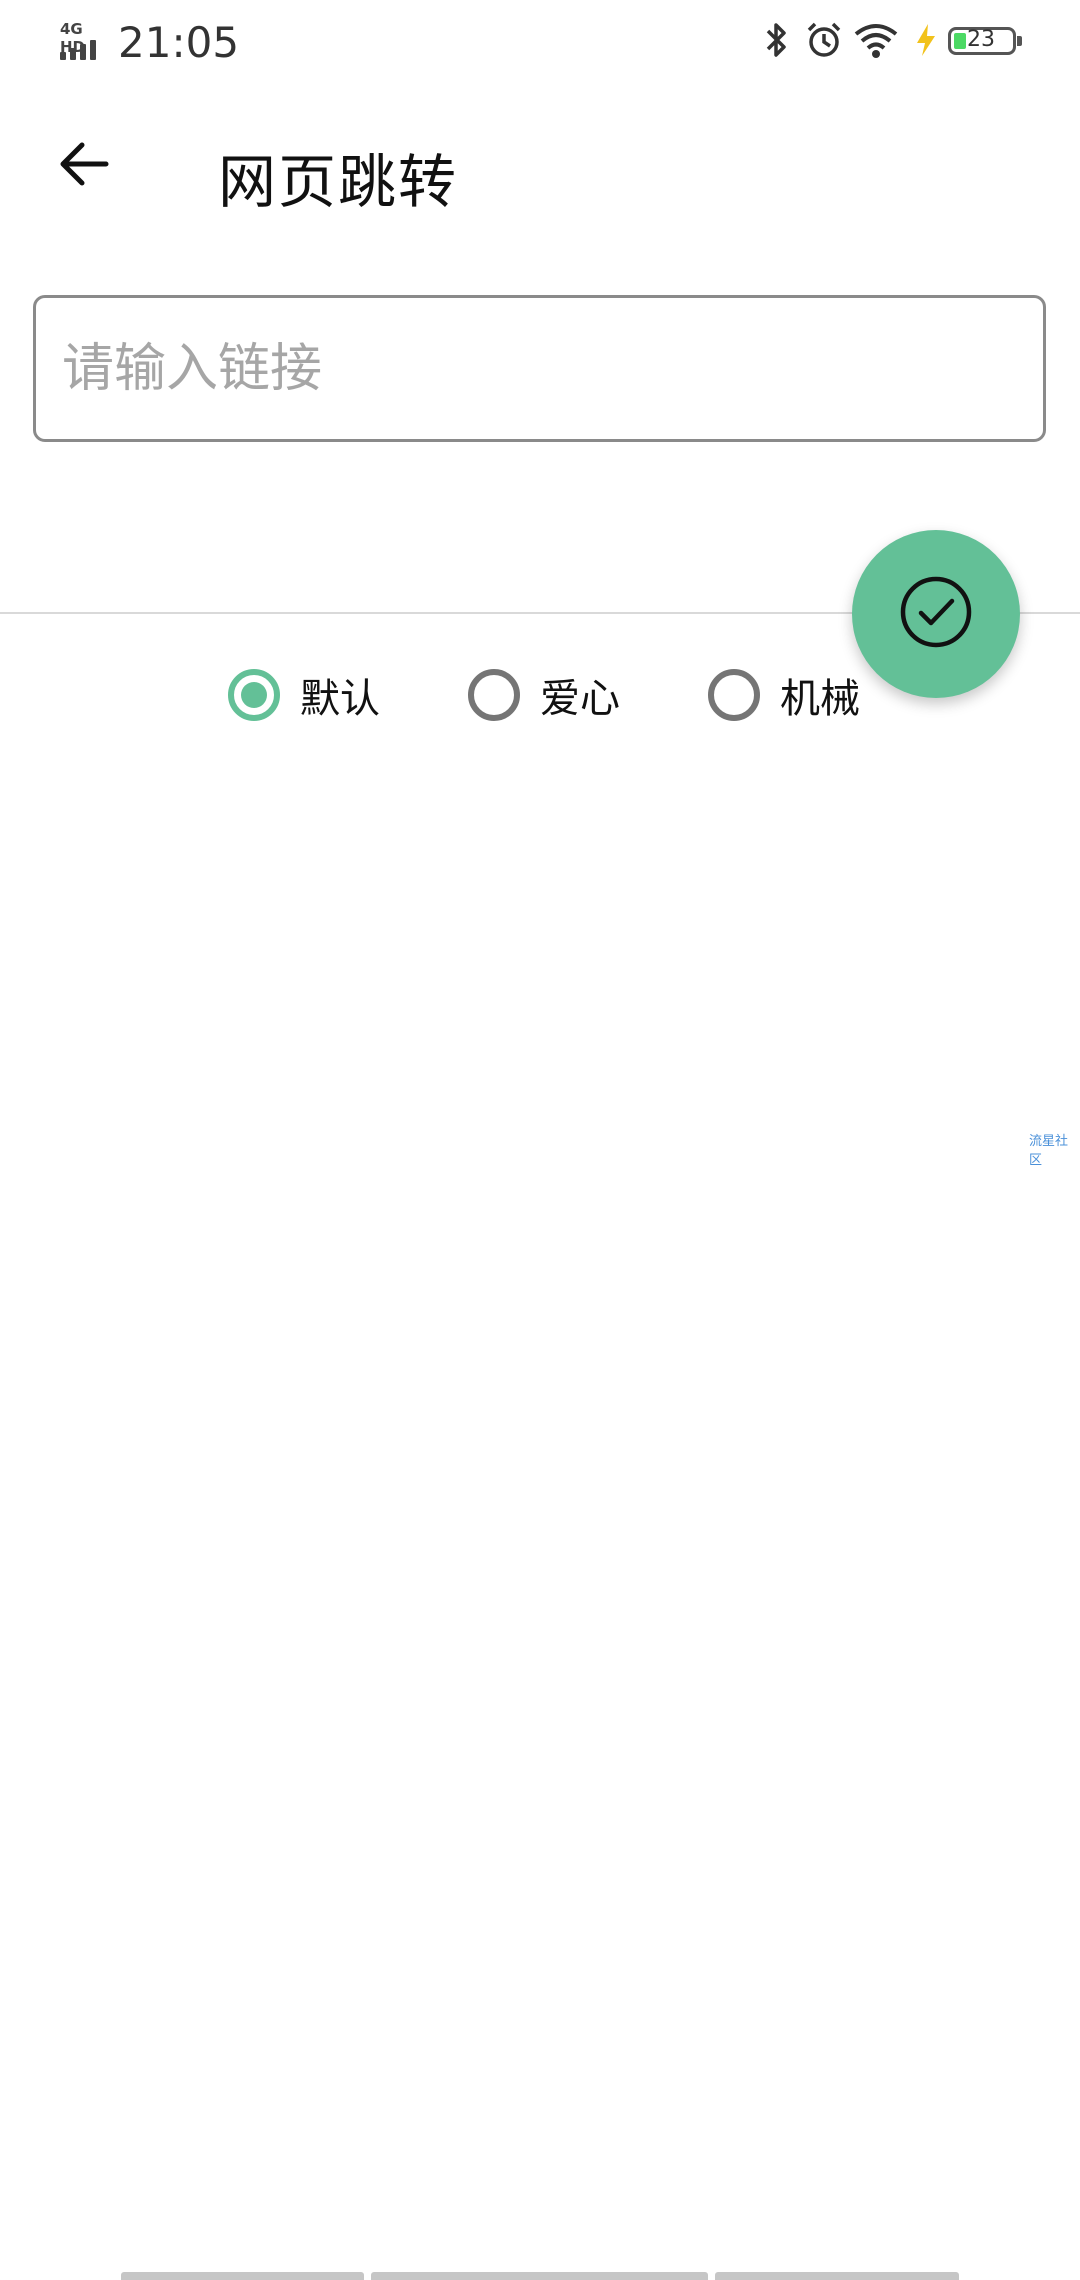 This screenshot has height=2280, width=1080. I want to click on battery-icon: 23, so click(985, 41).